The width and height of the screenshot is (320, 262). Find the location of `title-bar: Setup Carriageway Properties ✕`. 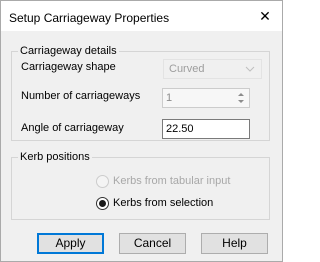

title-bar: Setup Carriageway Properties ✕ is located at coordinates (141, 16).